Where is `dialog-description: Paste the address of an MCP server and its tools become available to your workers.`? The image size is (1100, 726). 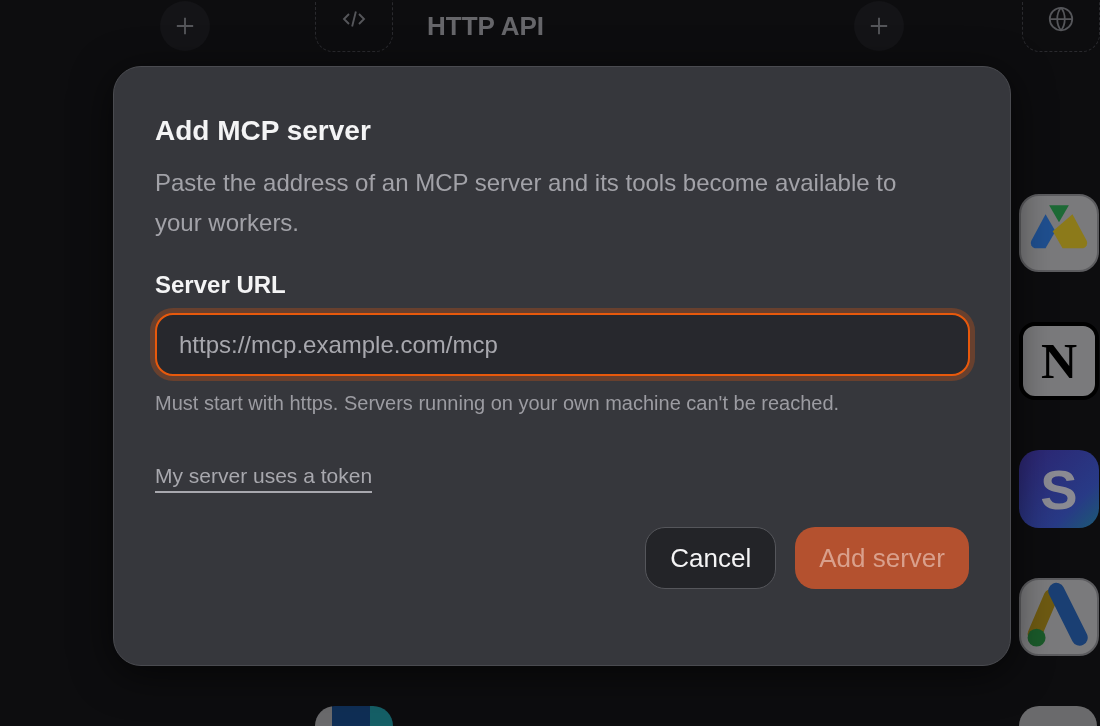 dialog-description: Paste the address of an MCP server and its tools become available to your workers. is located at coordinates (526, 203).